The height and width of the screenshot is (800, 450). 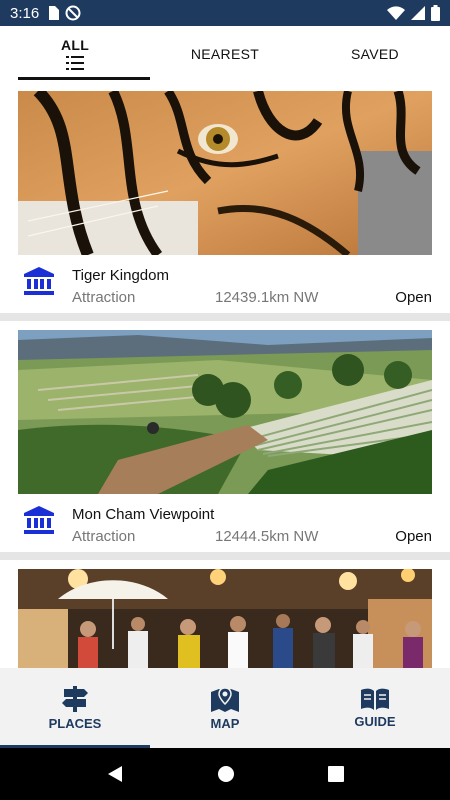 What do you see at coordinates (225, 723) in the screenshot?
I see `nav-map-label: MAP` at bounding box center [225, 723].